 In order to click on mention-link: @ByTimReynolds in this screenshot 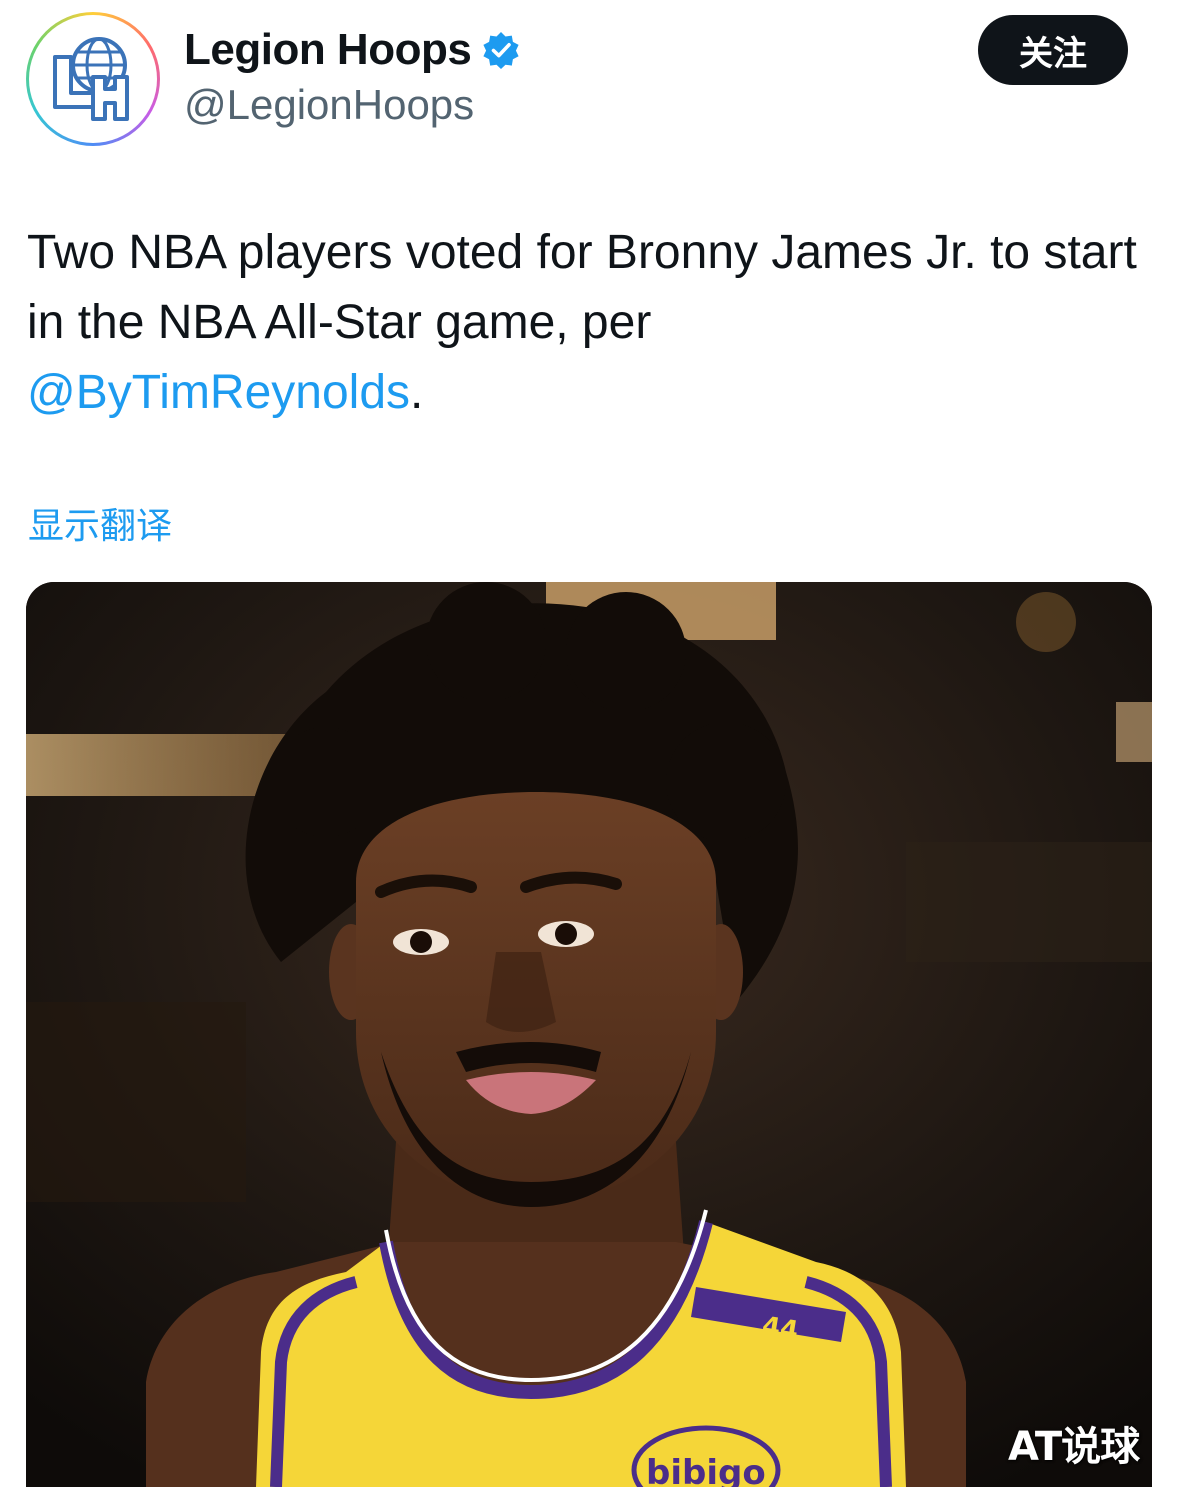, I will do `click(218, 392)`.